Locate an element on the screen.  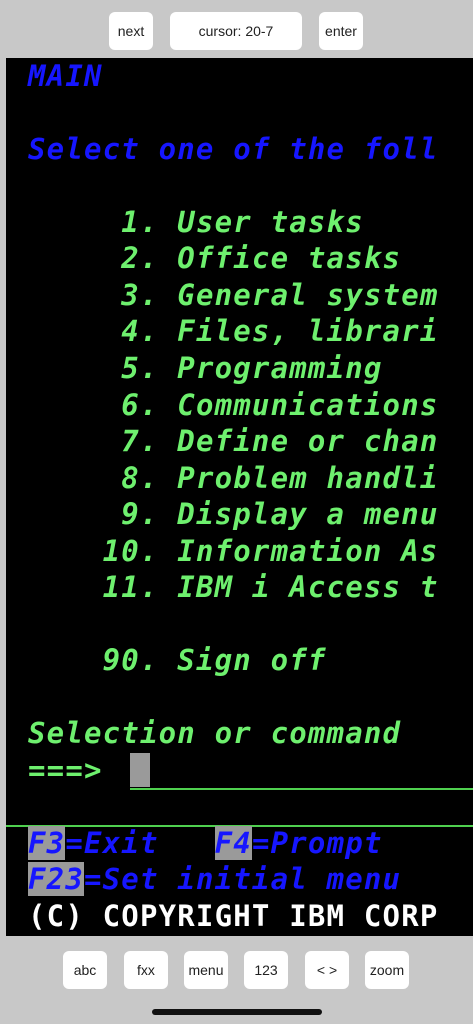
numeric-keyboard-button: 123 is located at coordinates (266, 970).